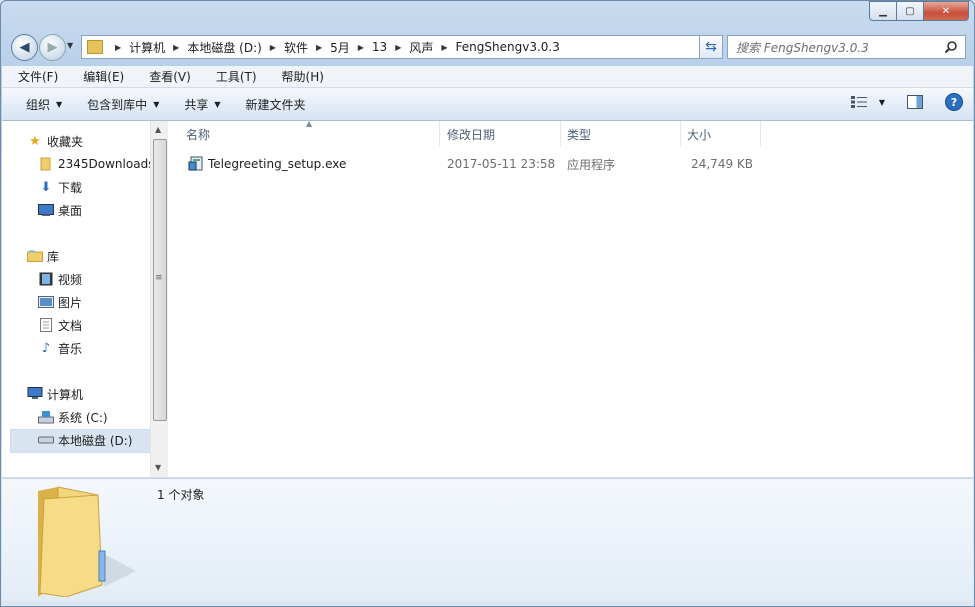 This screenshot has width=975, height=607. Describe the element at coordinates (35, 394) in the screenshot. I see `computer-icon` at that location.